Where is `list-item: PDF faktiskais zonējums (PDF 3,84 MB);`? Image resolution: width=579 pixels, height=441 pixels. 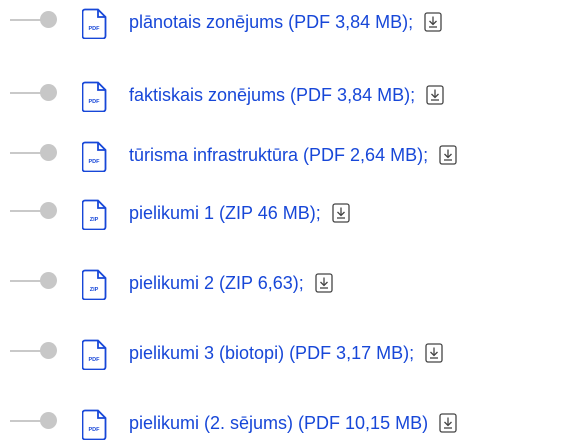
list-item: PDF faktiskais zonējums (PDF 3,84 MB); is located at coordinates (289, 96).